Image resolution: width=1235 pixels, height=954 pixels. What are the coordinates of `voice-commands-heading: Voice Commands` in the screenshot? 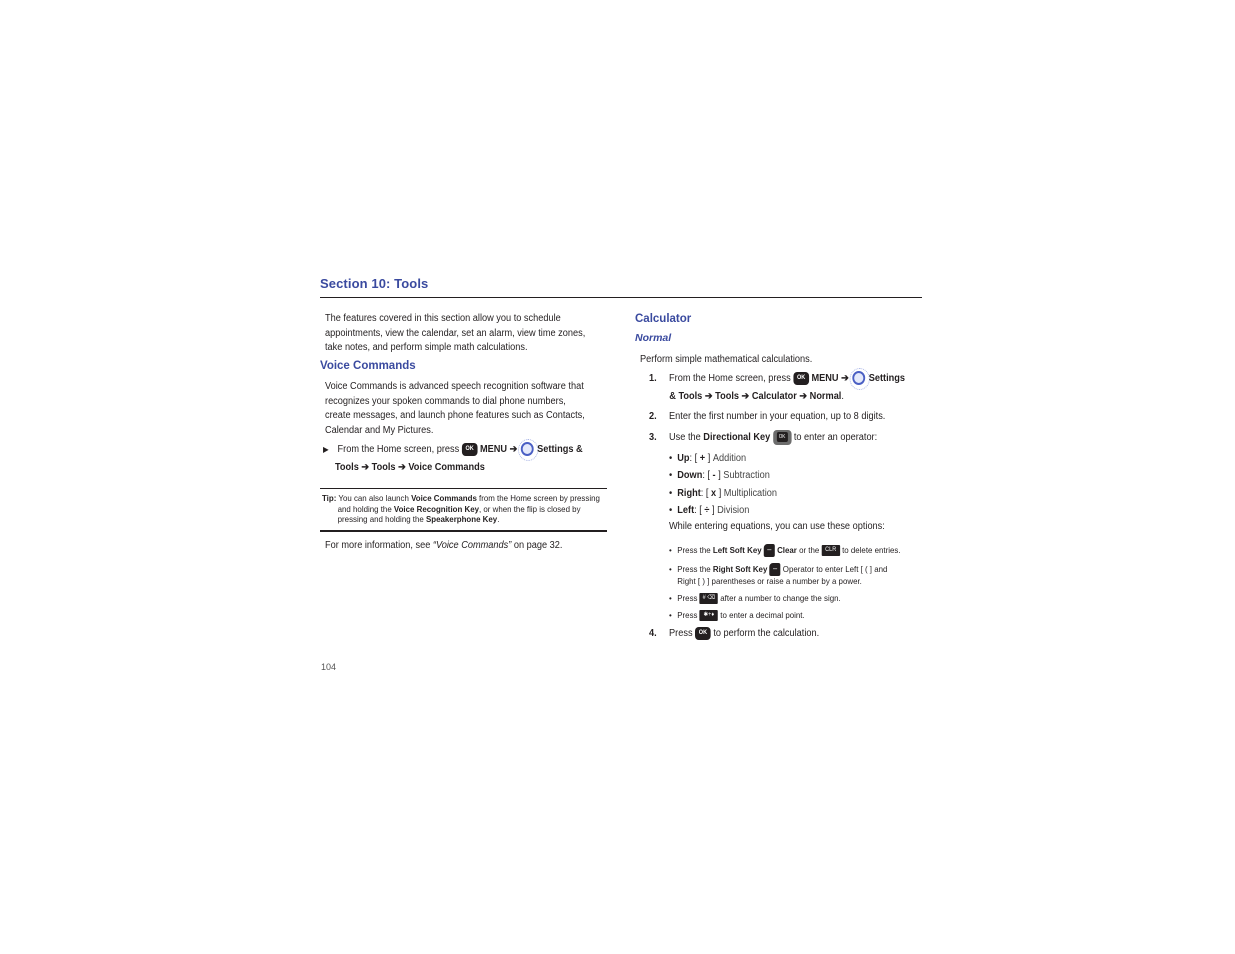 It's located at (368, 366).